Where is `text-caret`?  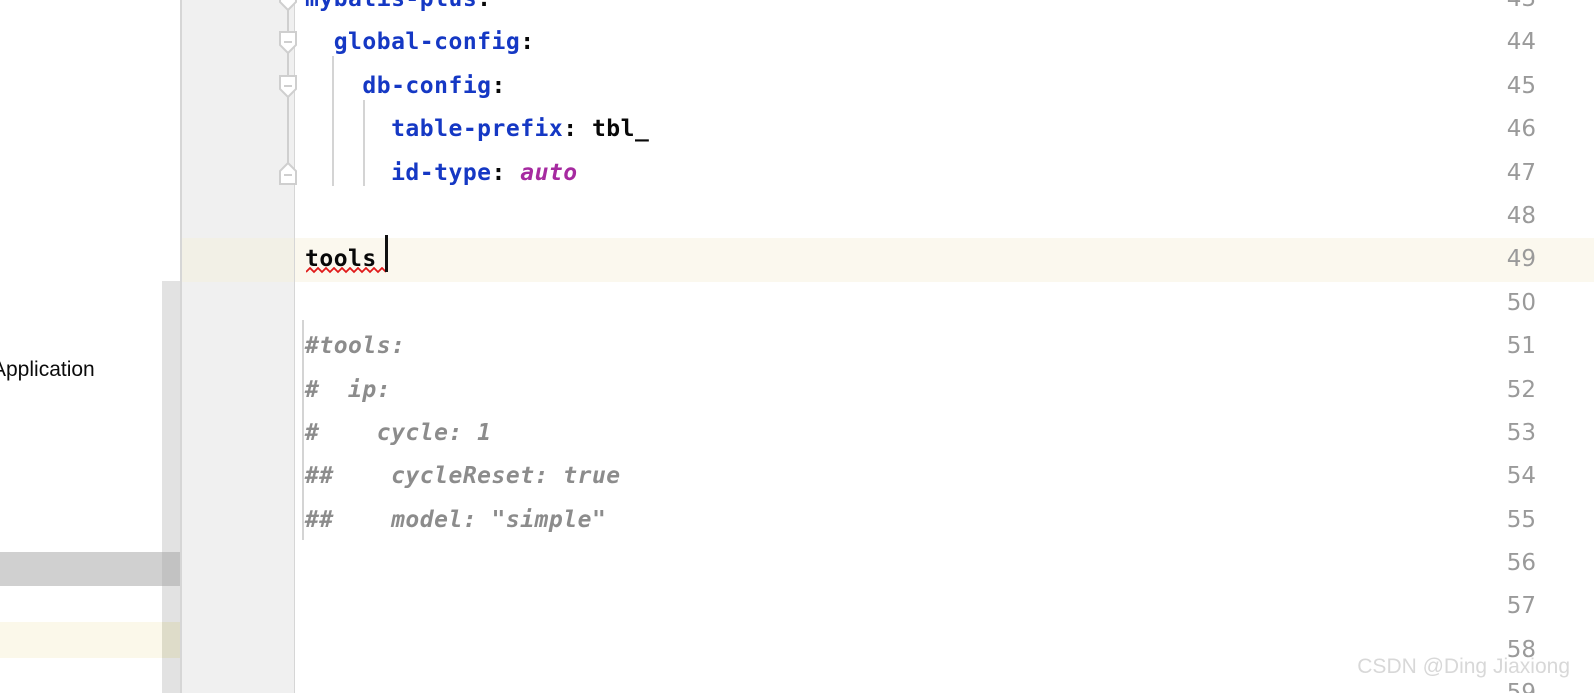
text-caret is located at coordinates (386, 253).